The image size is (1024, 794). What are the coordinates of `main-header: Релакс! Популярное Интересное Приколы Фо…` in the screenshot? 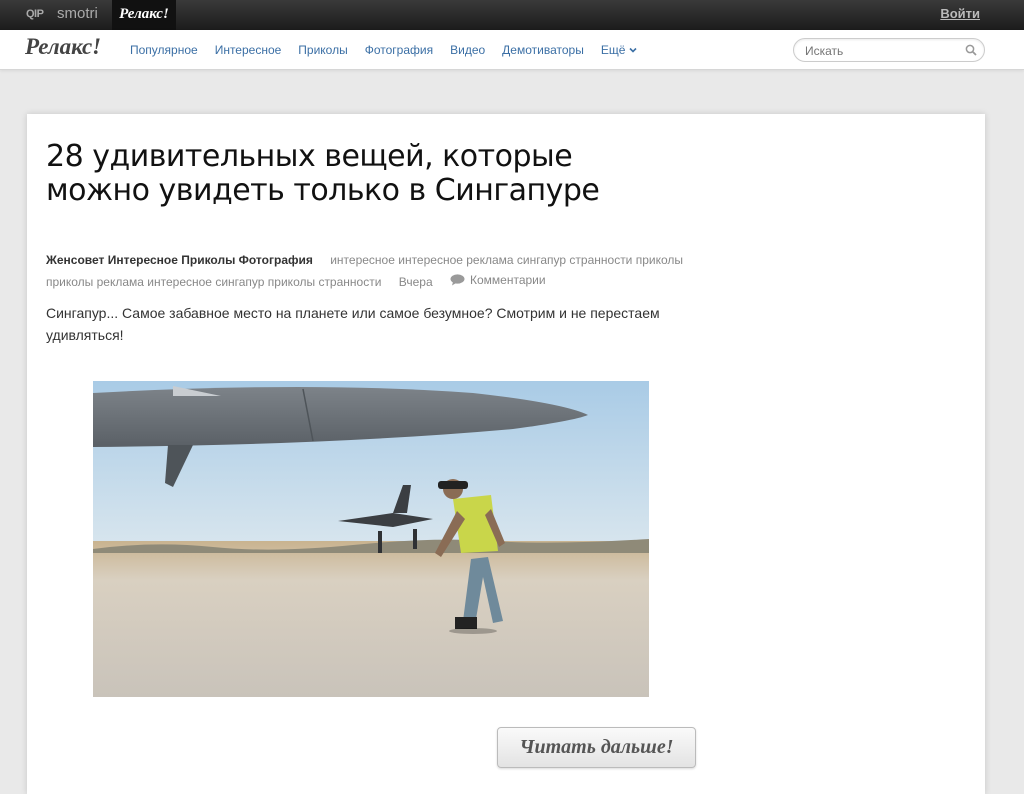 It's located at (512, 50).